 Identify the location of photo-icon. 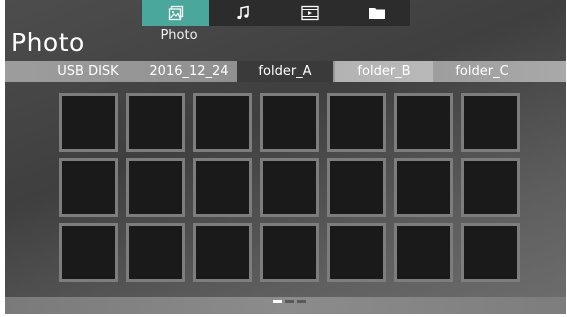
(176, 13).